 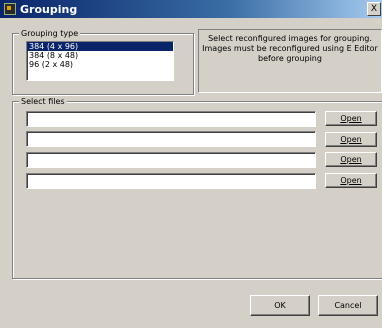 I want to click on cancel-button: Cancel, so click(x=348, y=305).